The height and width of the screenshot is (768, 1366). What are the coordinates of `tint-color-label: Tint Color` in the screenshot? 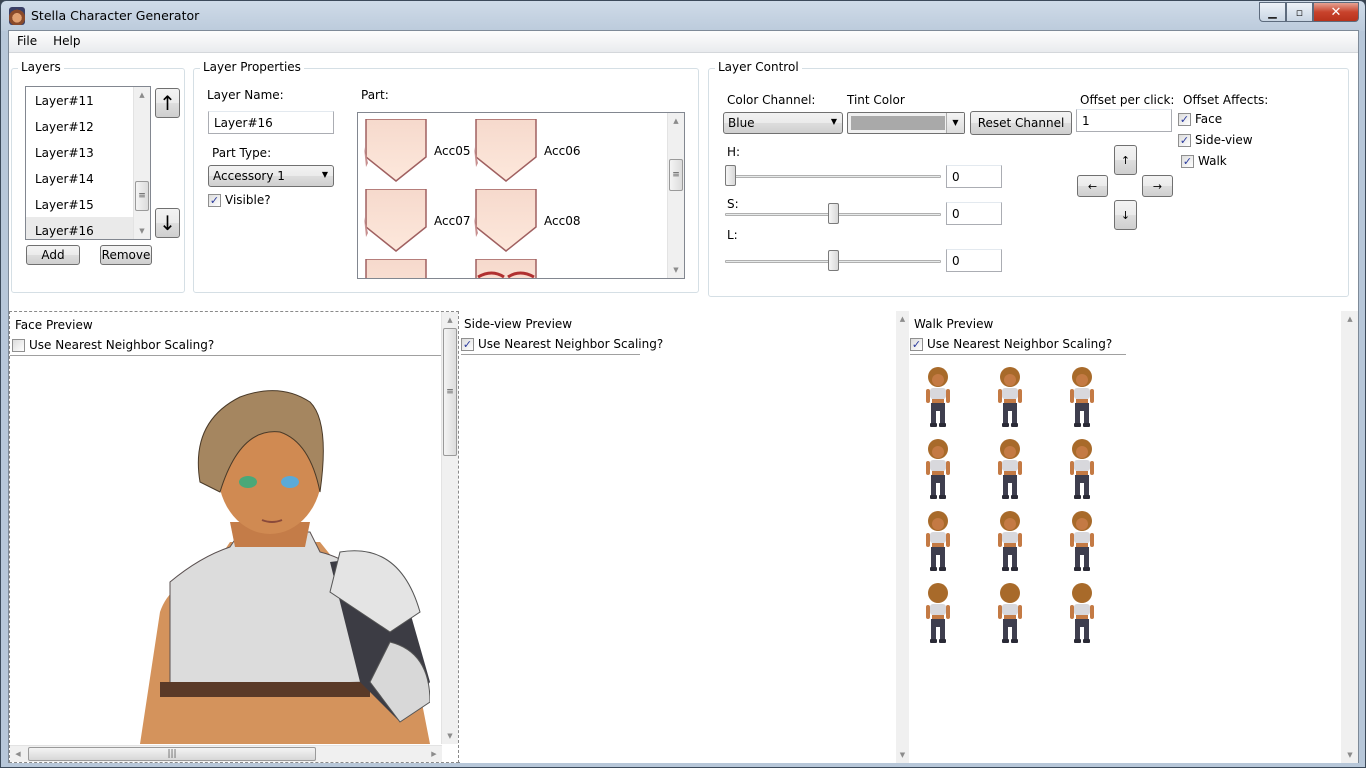 It's located at (876, 100).